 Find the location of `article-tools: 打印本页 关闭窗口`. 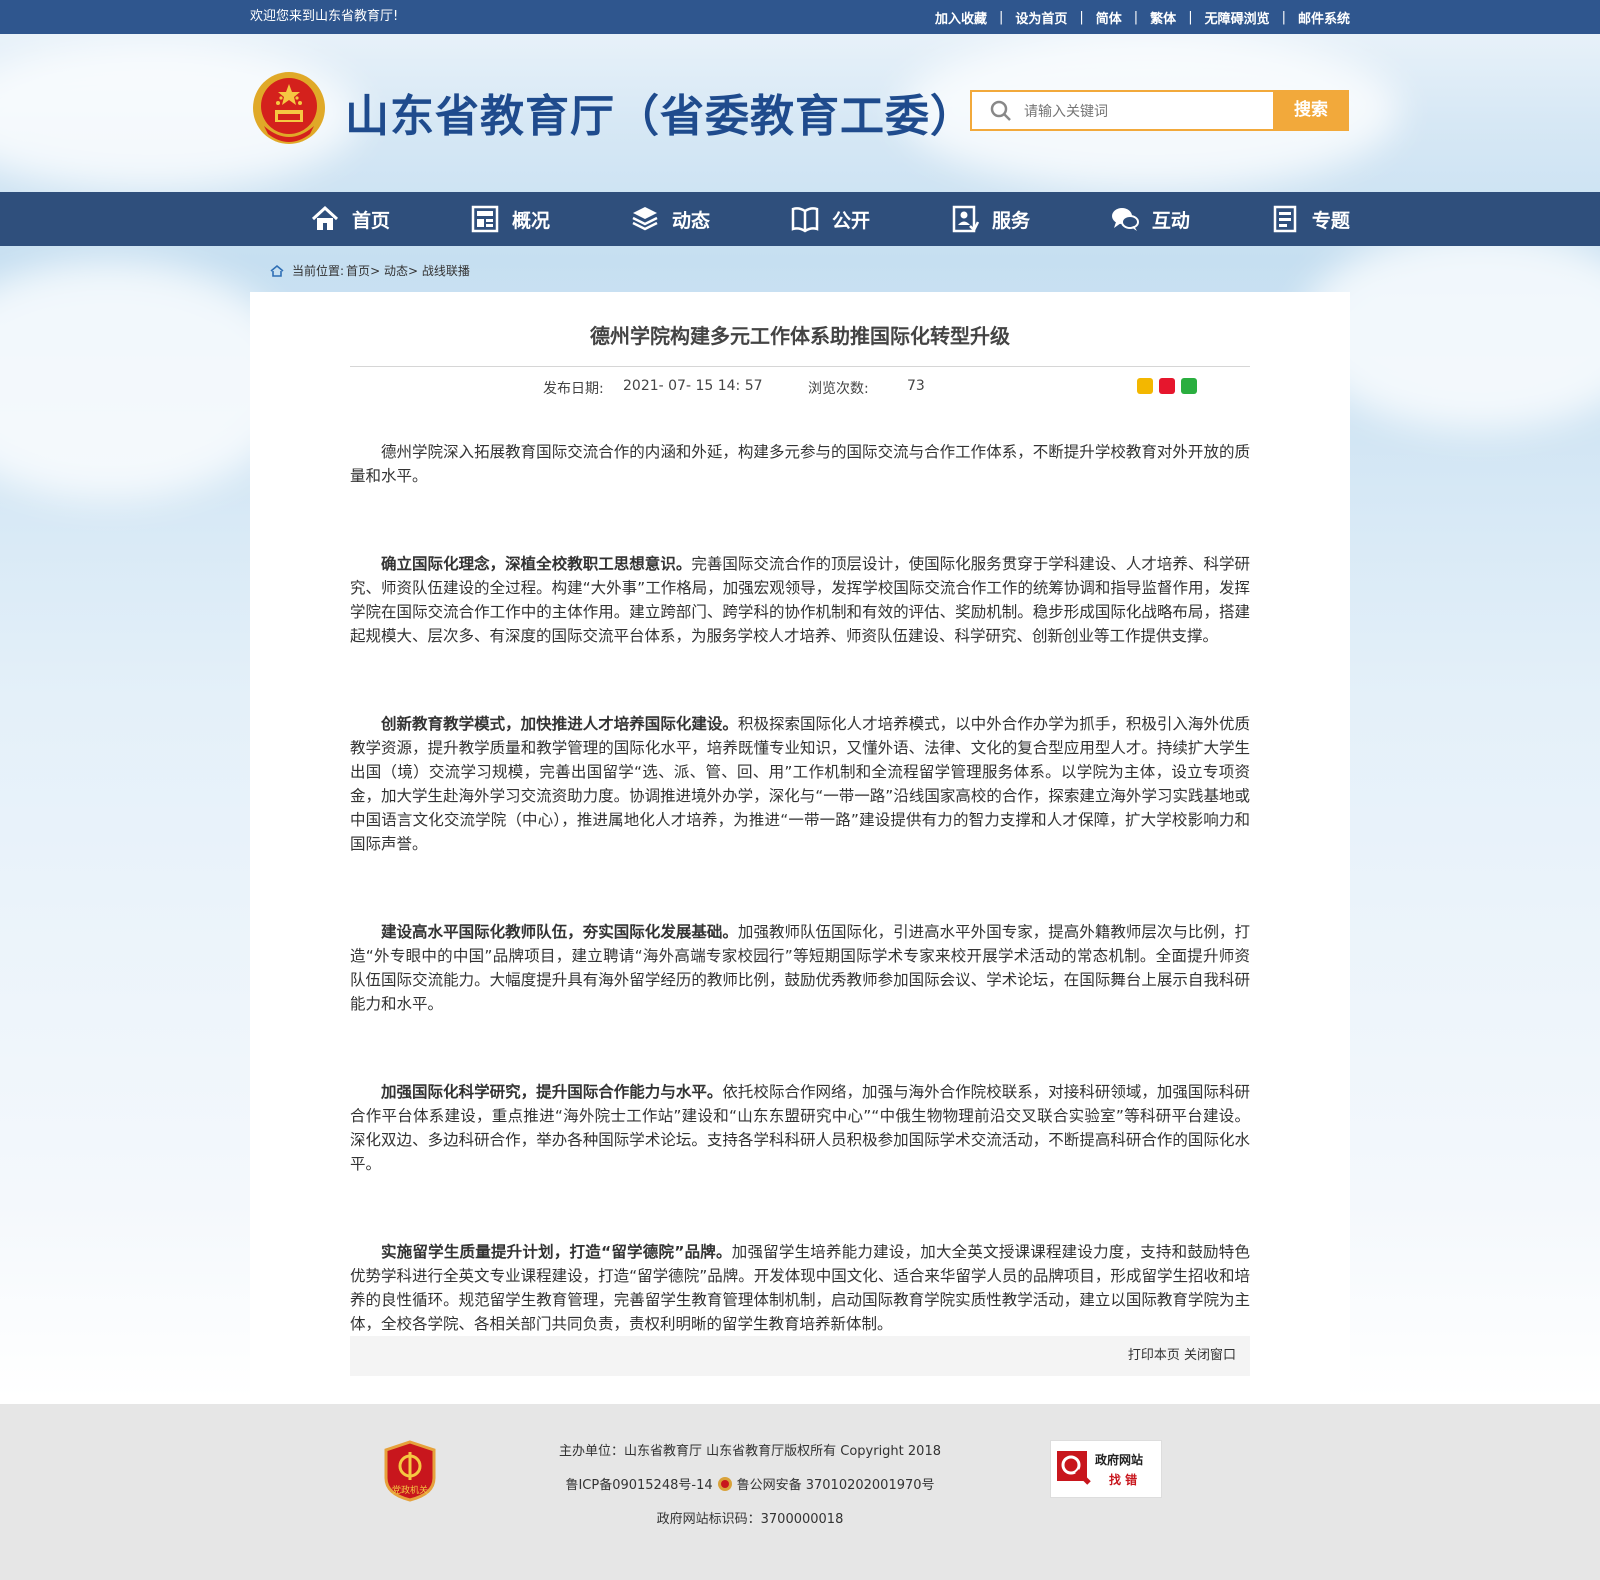

article-tools: 打印本页 关闭窗口 is located at coordinates (800, 1356).